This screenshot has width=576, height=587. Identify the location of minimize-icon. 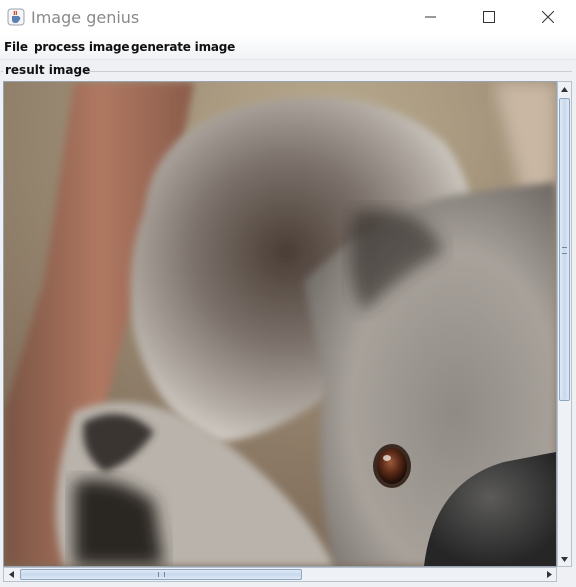
(430, 17).